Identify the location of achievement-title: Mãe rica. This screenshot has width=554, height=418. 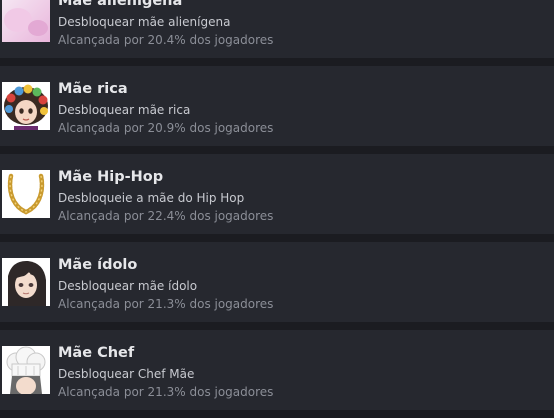
(93, 89).